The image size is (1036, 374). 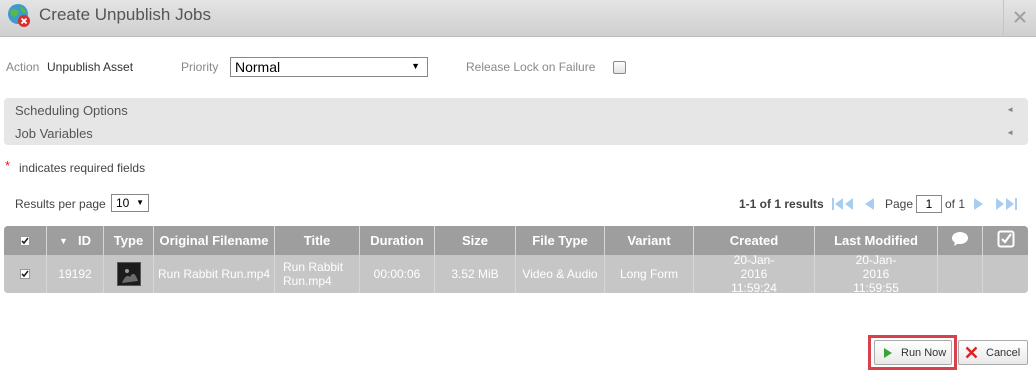 What do you see at coordinates (560, 274) in the screenshot?
I see `cell-file-type: Video & Audio` at bounding box center [560, 274].